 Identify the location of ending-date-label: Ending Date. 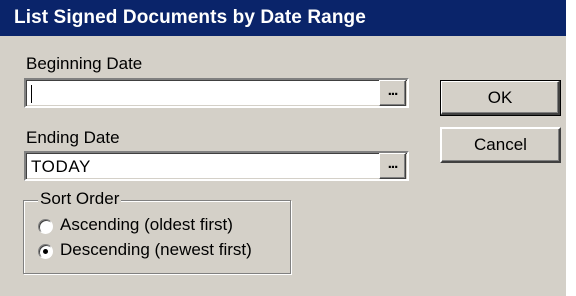
(73, 137).